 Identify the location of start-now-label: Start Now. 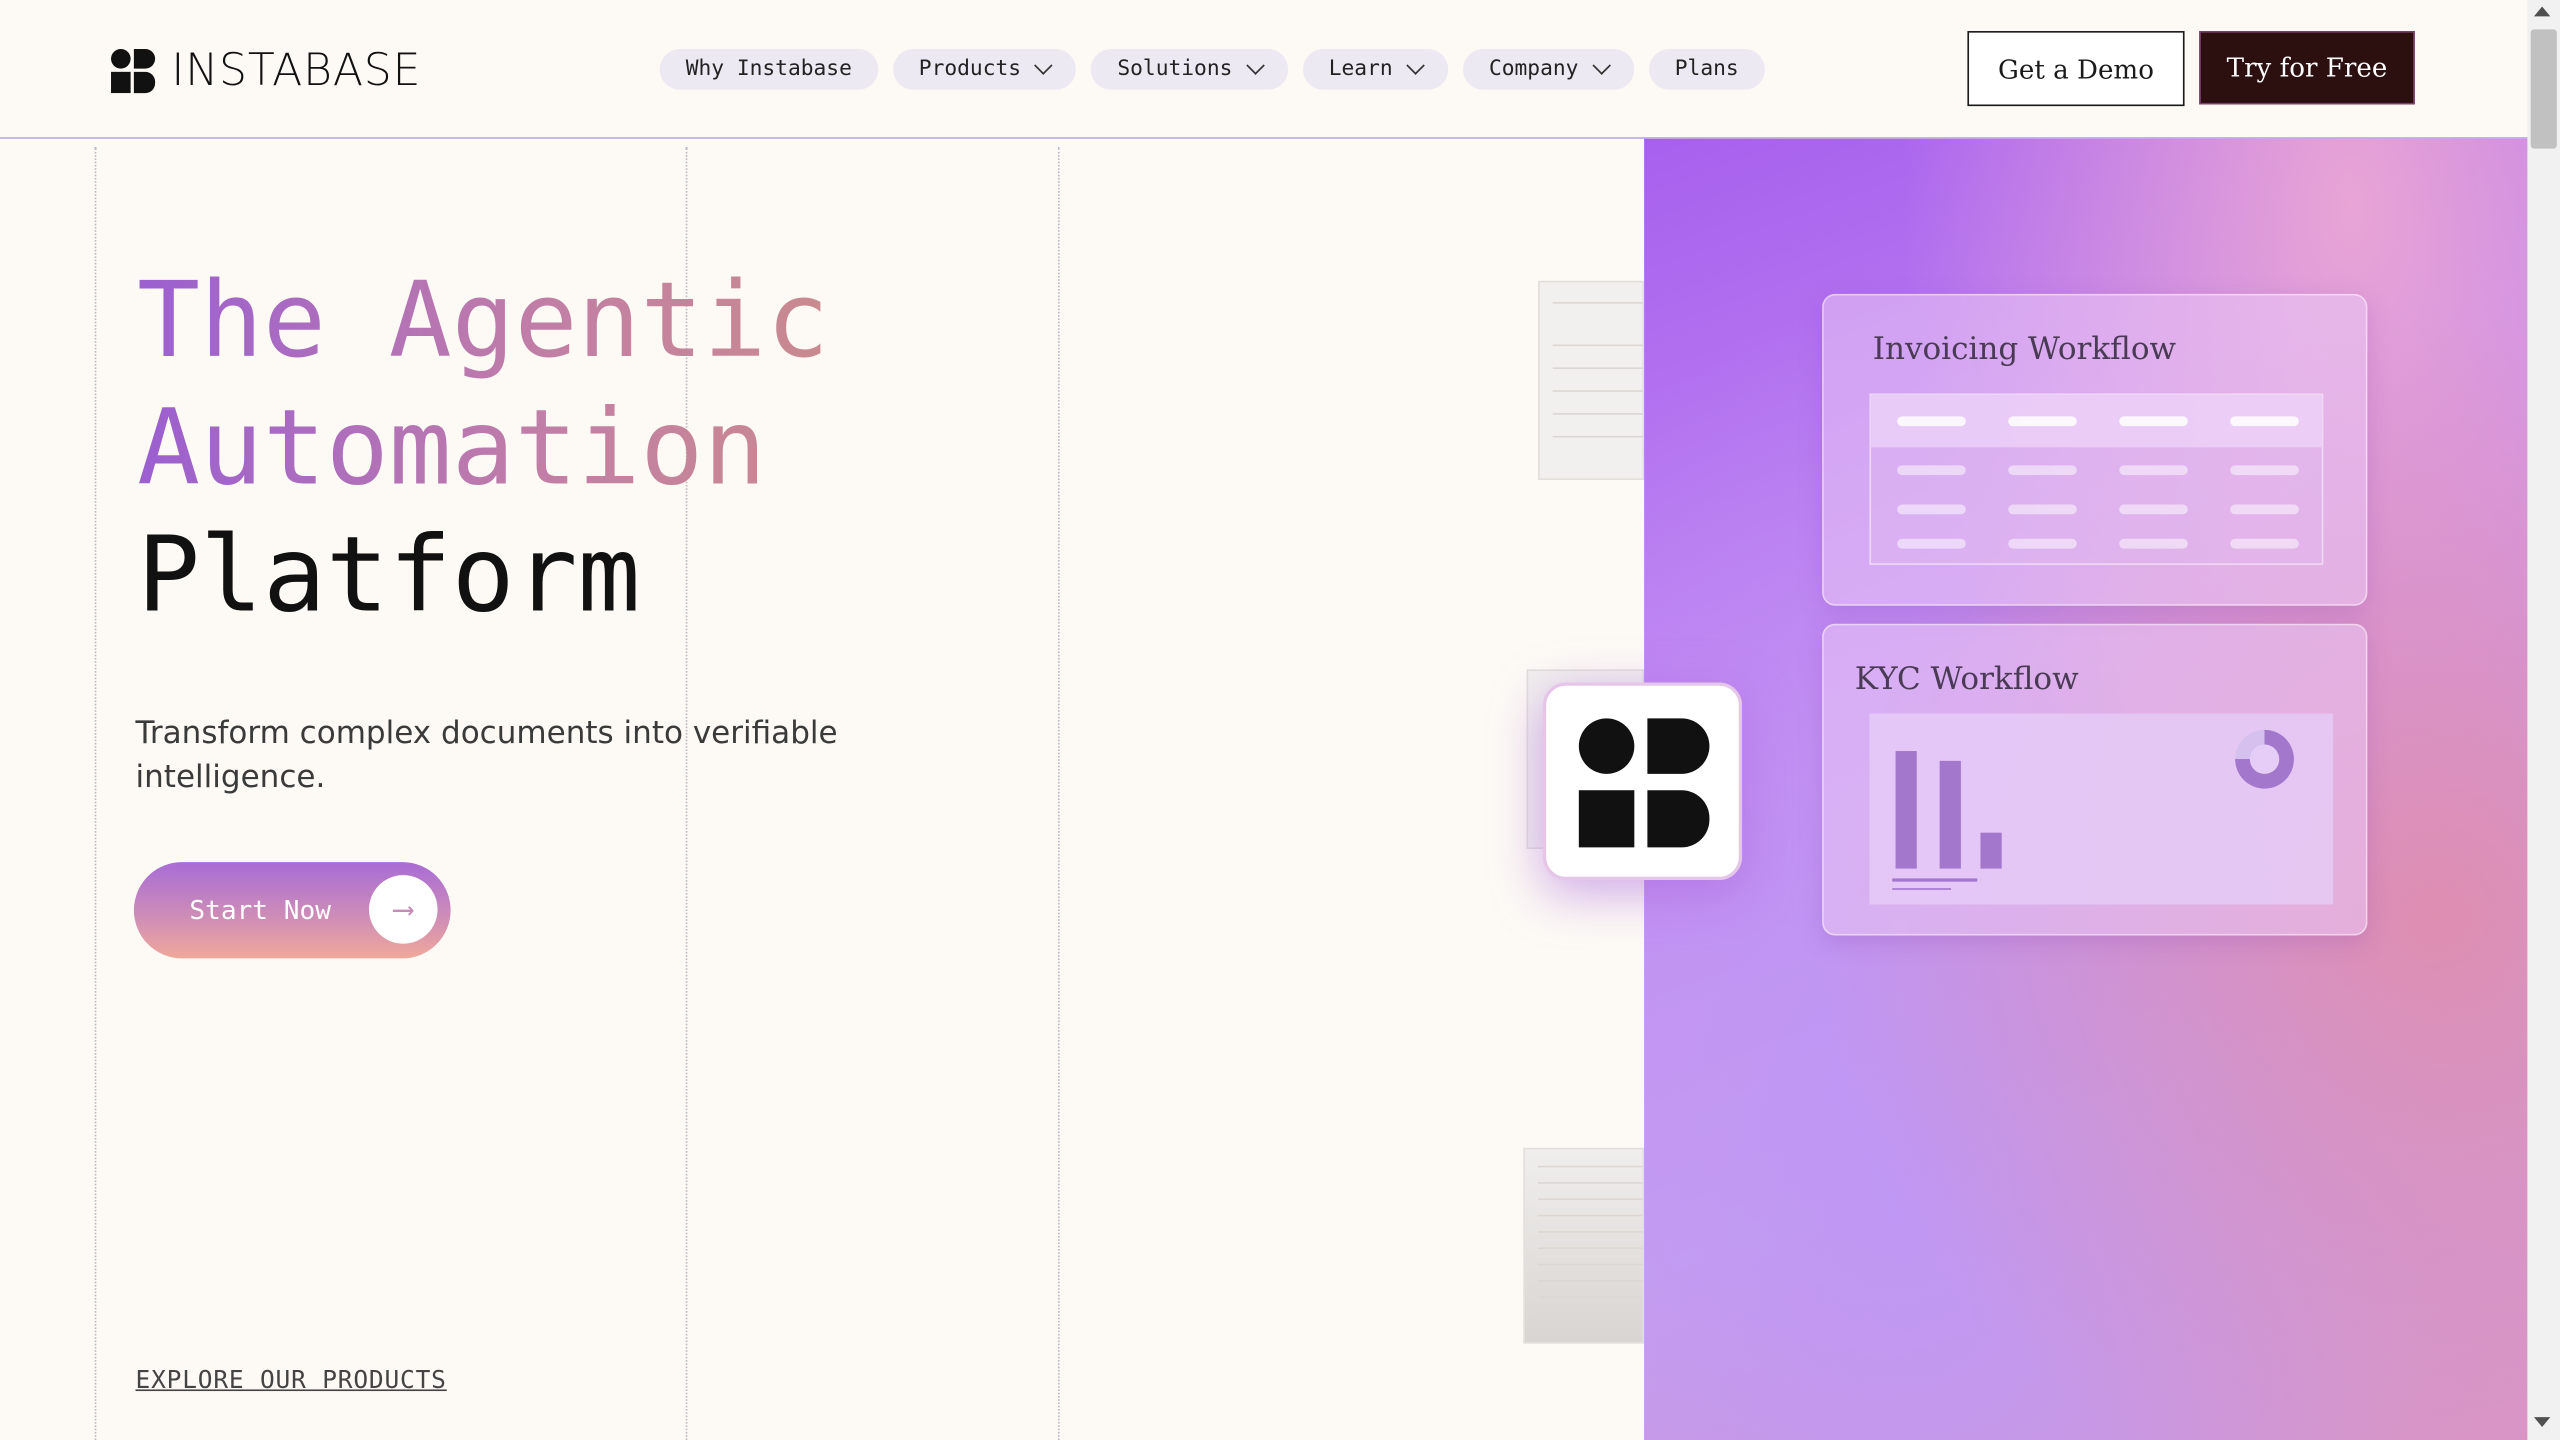
(260, 910).